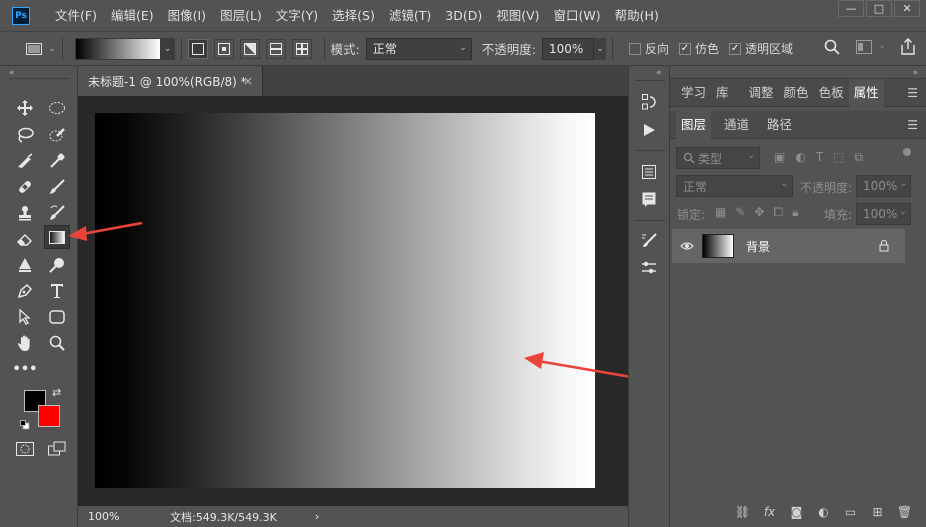  Describe the element at coordinates (795, 212) in the screenshot. I see `lock-all-icon: 🔒︎` at that location.